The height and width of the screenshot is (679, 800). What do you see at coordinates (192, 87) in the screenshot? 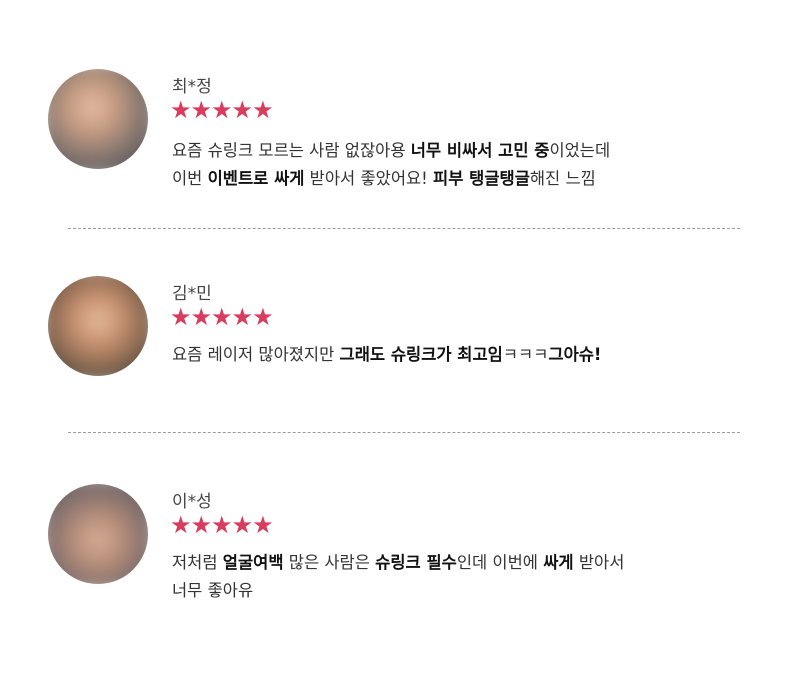
I see `reviewer-name: 최*정` at bounding box center [192, 87].